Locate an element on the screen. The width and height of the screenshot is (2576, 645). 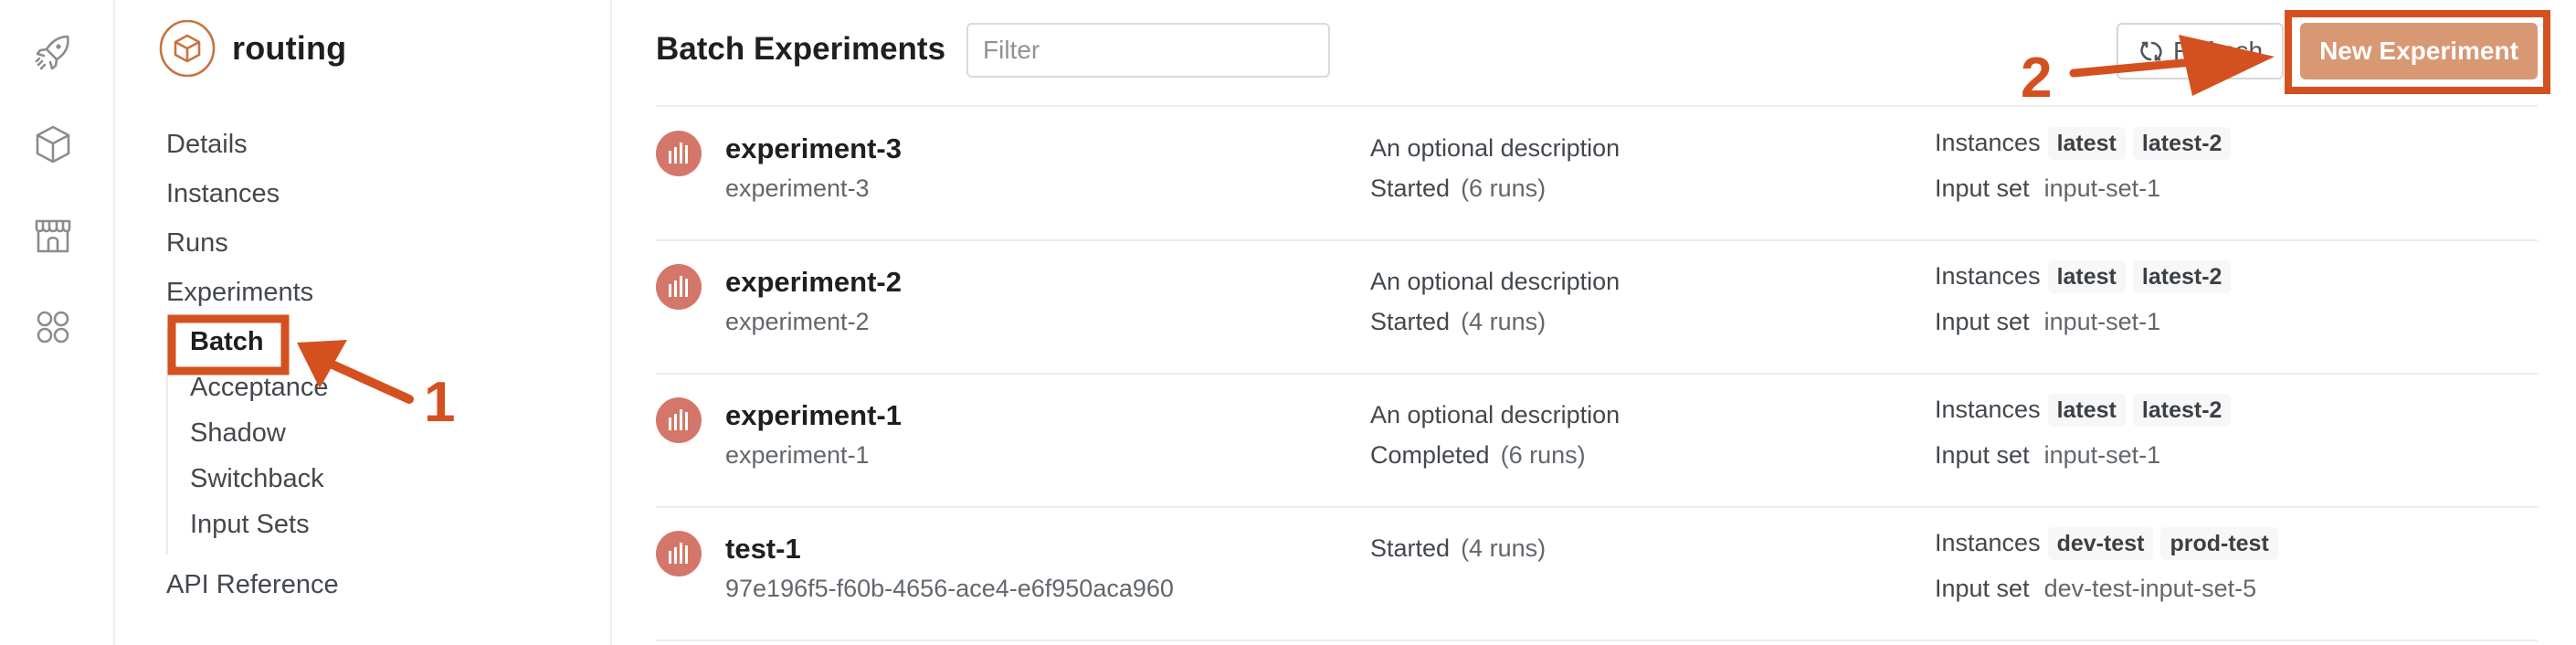
subnav-item-batch: Batch is located at coordinates (227, 342).